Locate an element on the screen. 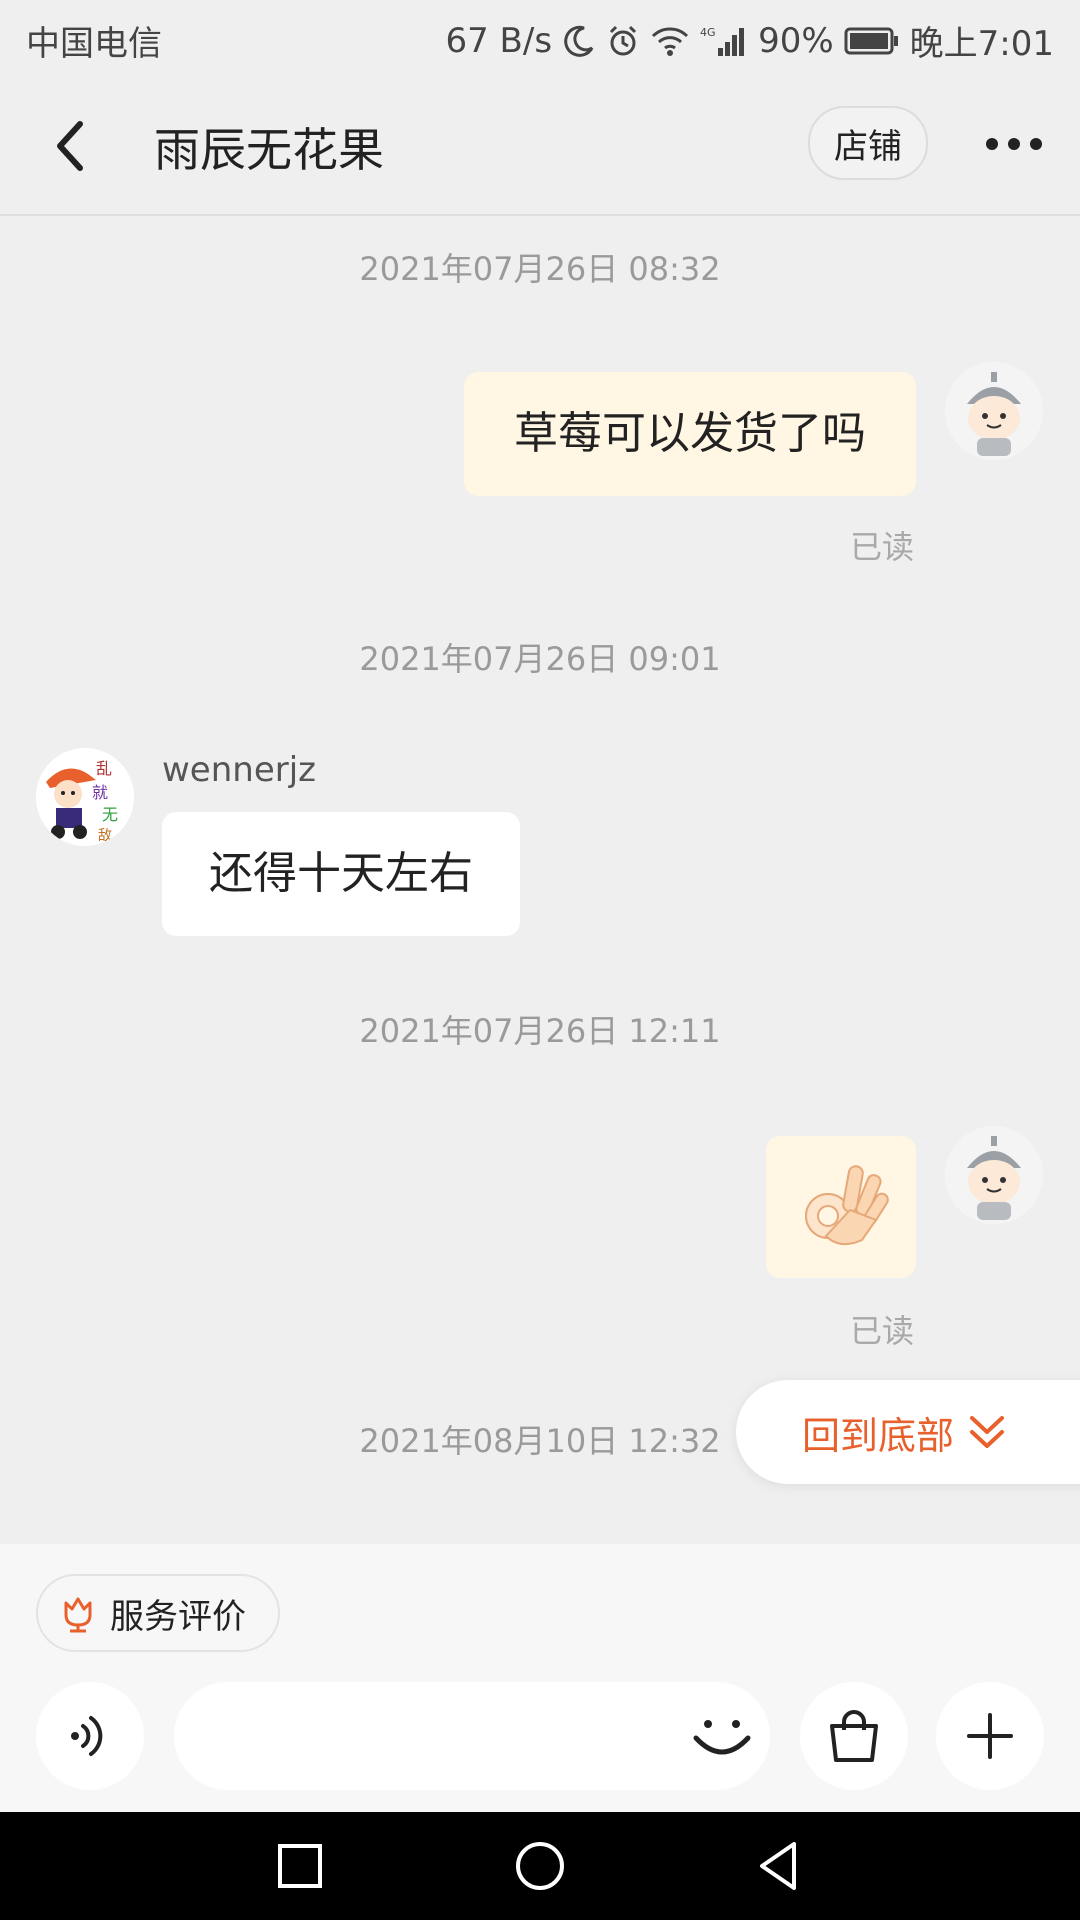  message-timestamp: 2021年07月26日 08:32 is located at coordinates (540, 269).